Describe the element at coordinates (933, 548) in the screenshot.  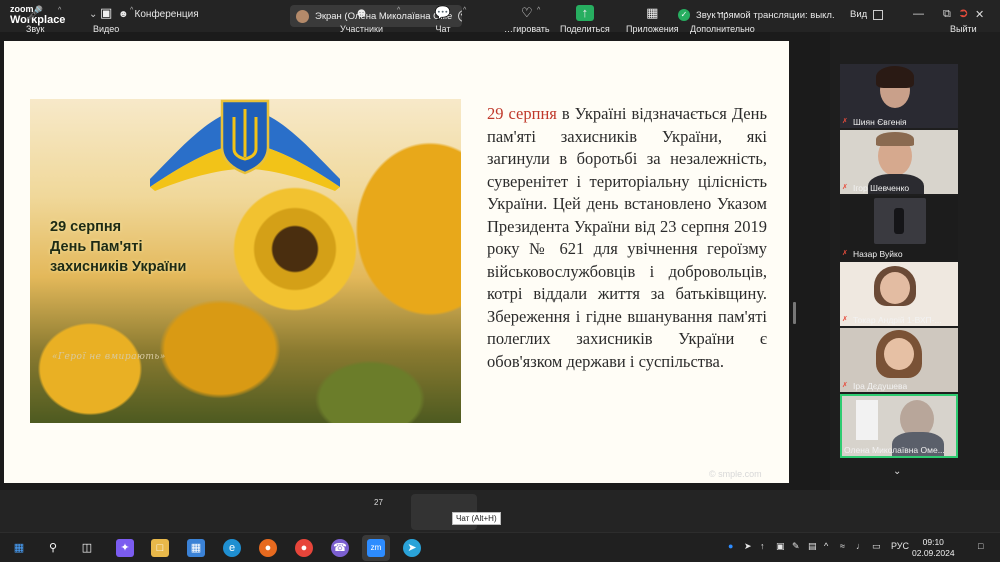
I see `clock: 09:10 02.09.2024` at that location.